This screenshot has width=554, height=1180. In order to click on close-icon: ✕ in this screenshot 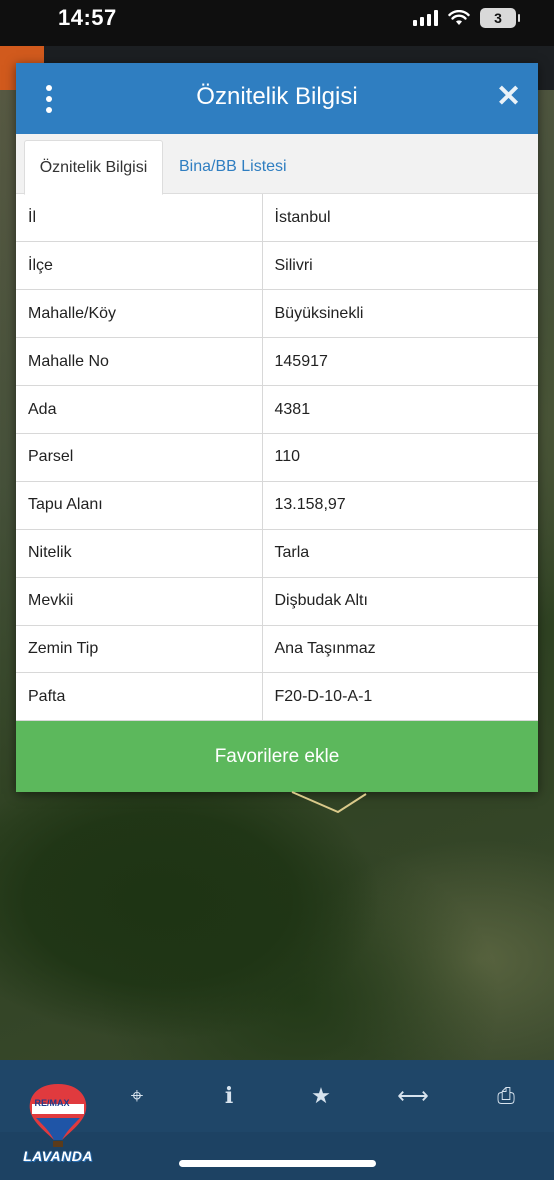, I will do `click(508, 97)`.